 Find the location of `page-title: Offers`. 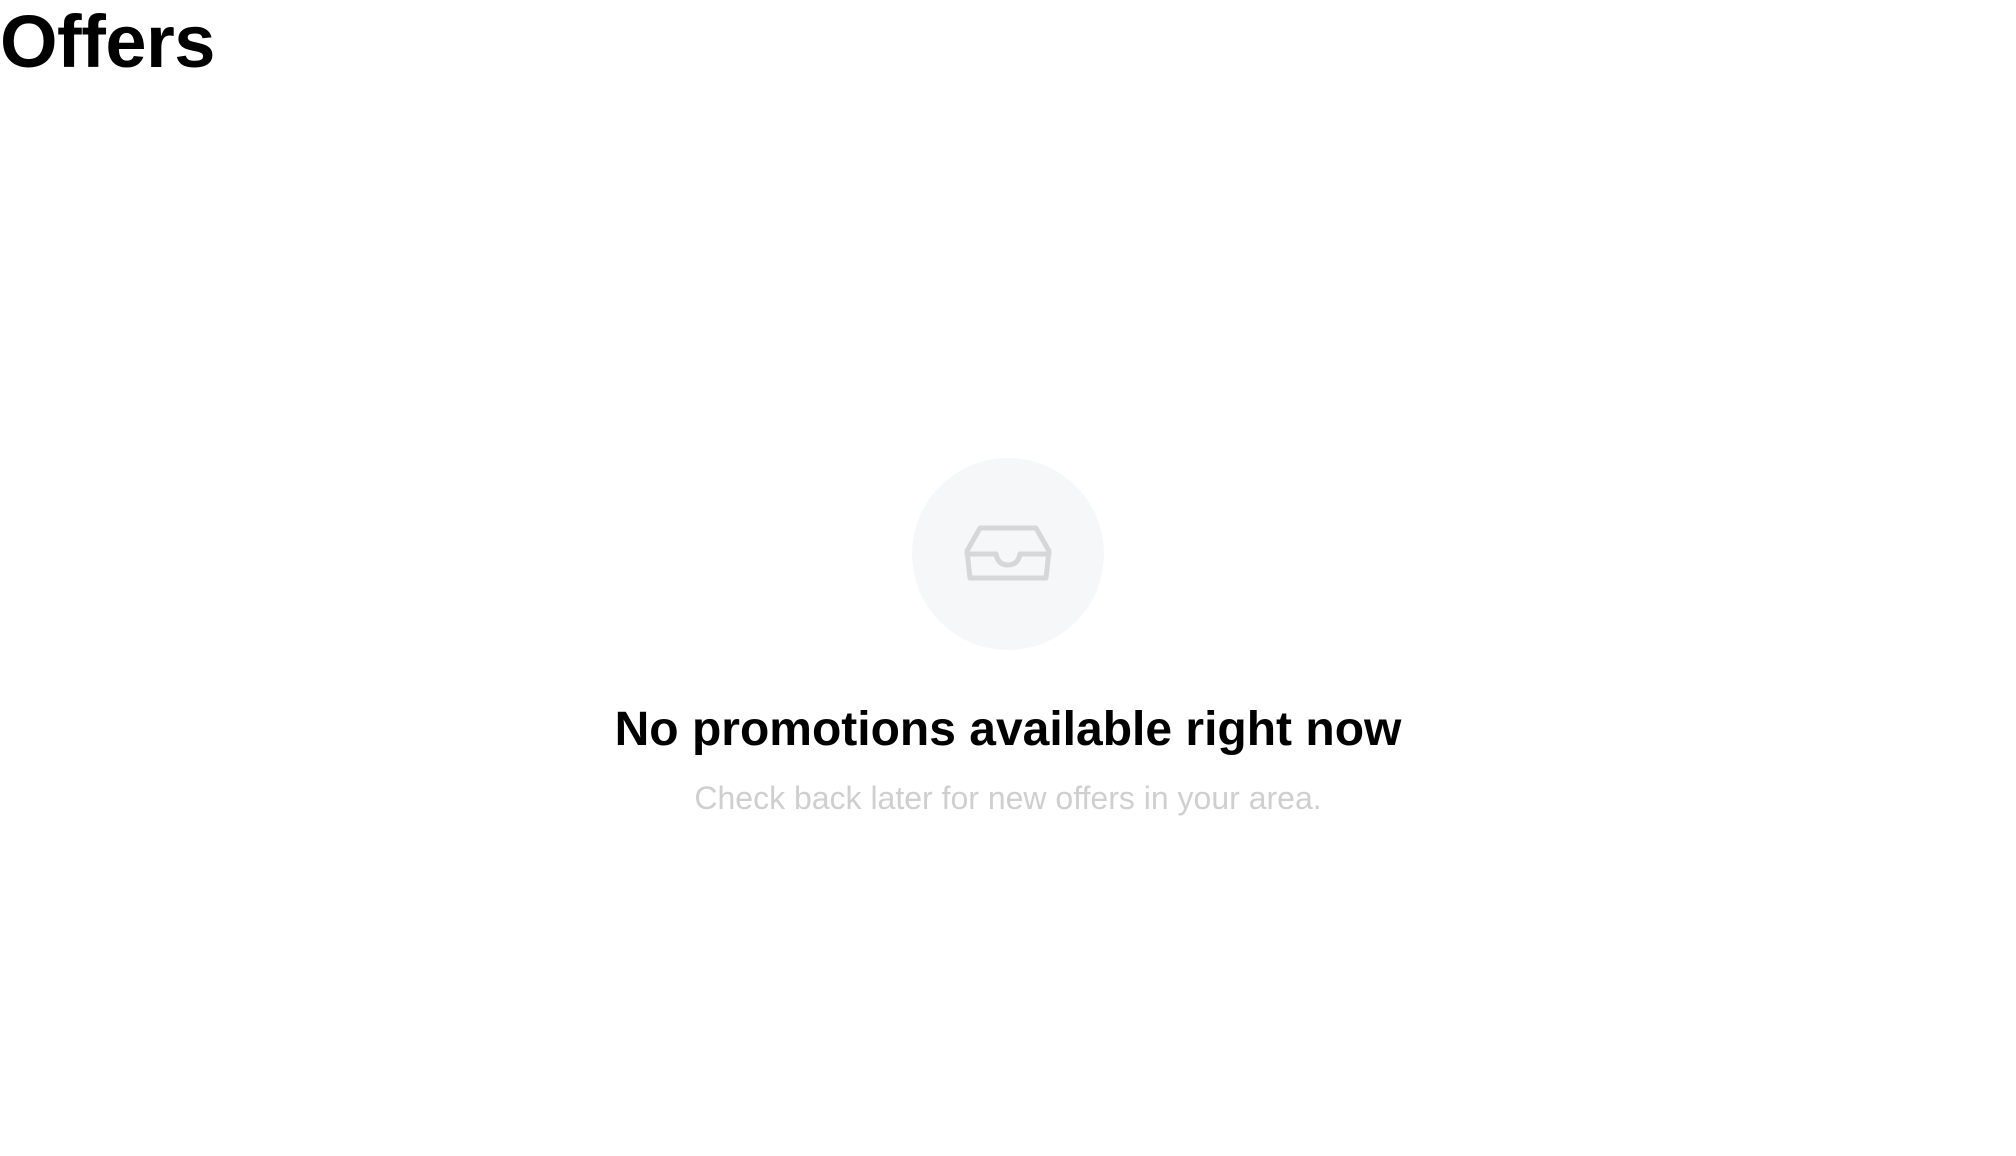

page-title: Offers is located at coordinates (107, 41).